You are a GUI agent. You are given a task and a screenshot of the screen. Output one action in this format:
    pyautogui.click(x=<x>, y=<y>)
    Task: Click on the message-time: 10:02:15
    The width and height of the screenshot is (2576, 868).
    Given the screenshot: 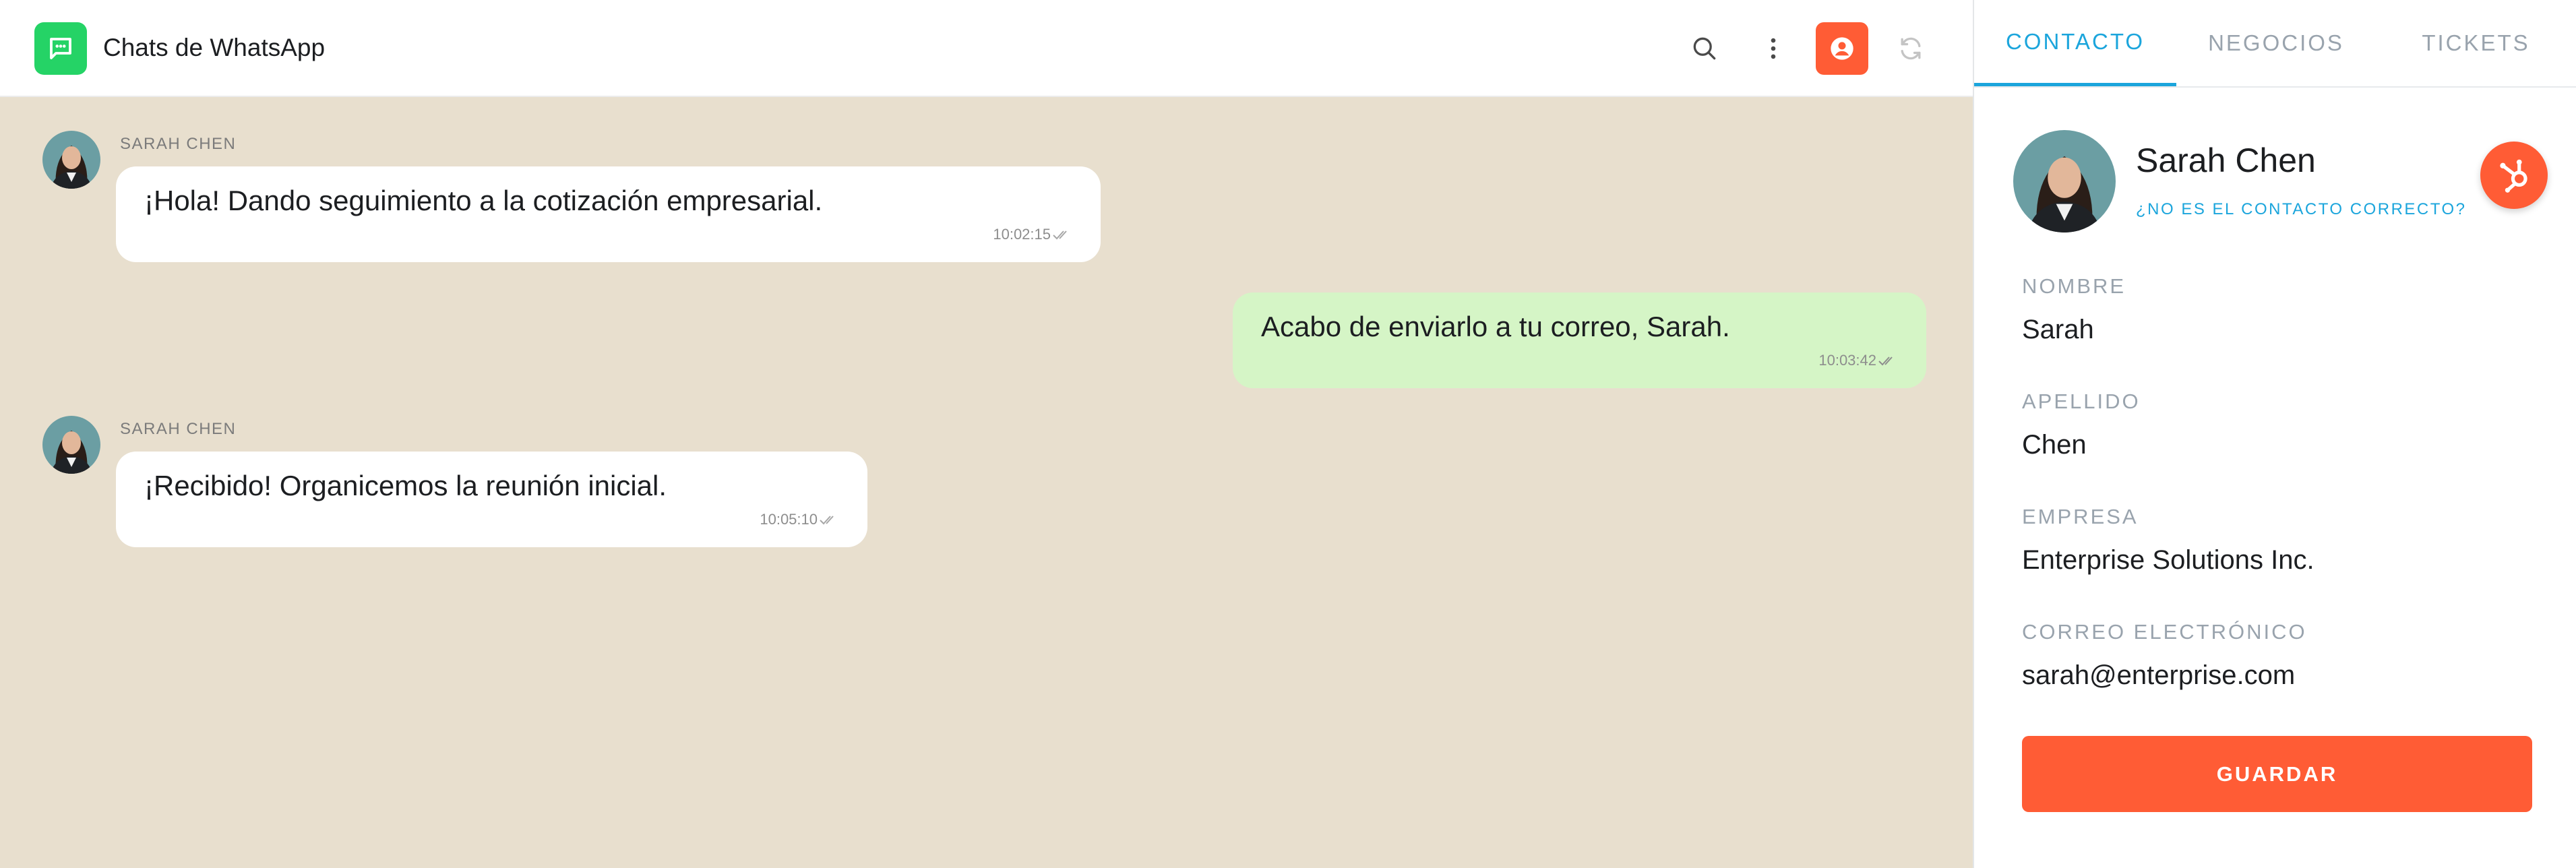 What is the action you would take?
    pyautogui.click(x=1022, y=235)
    